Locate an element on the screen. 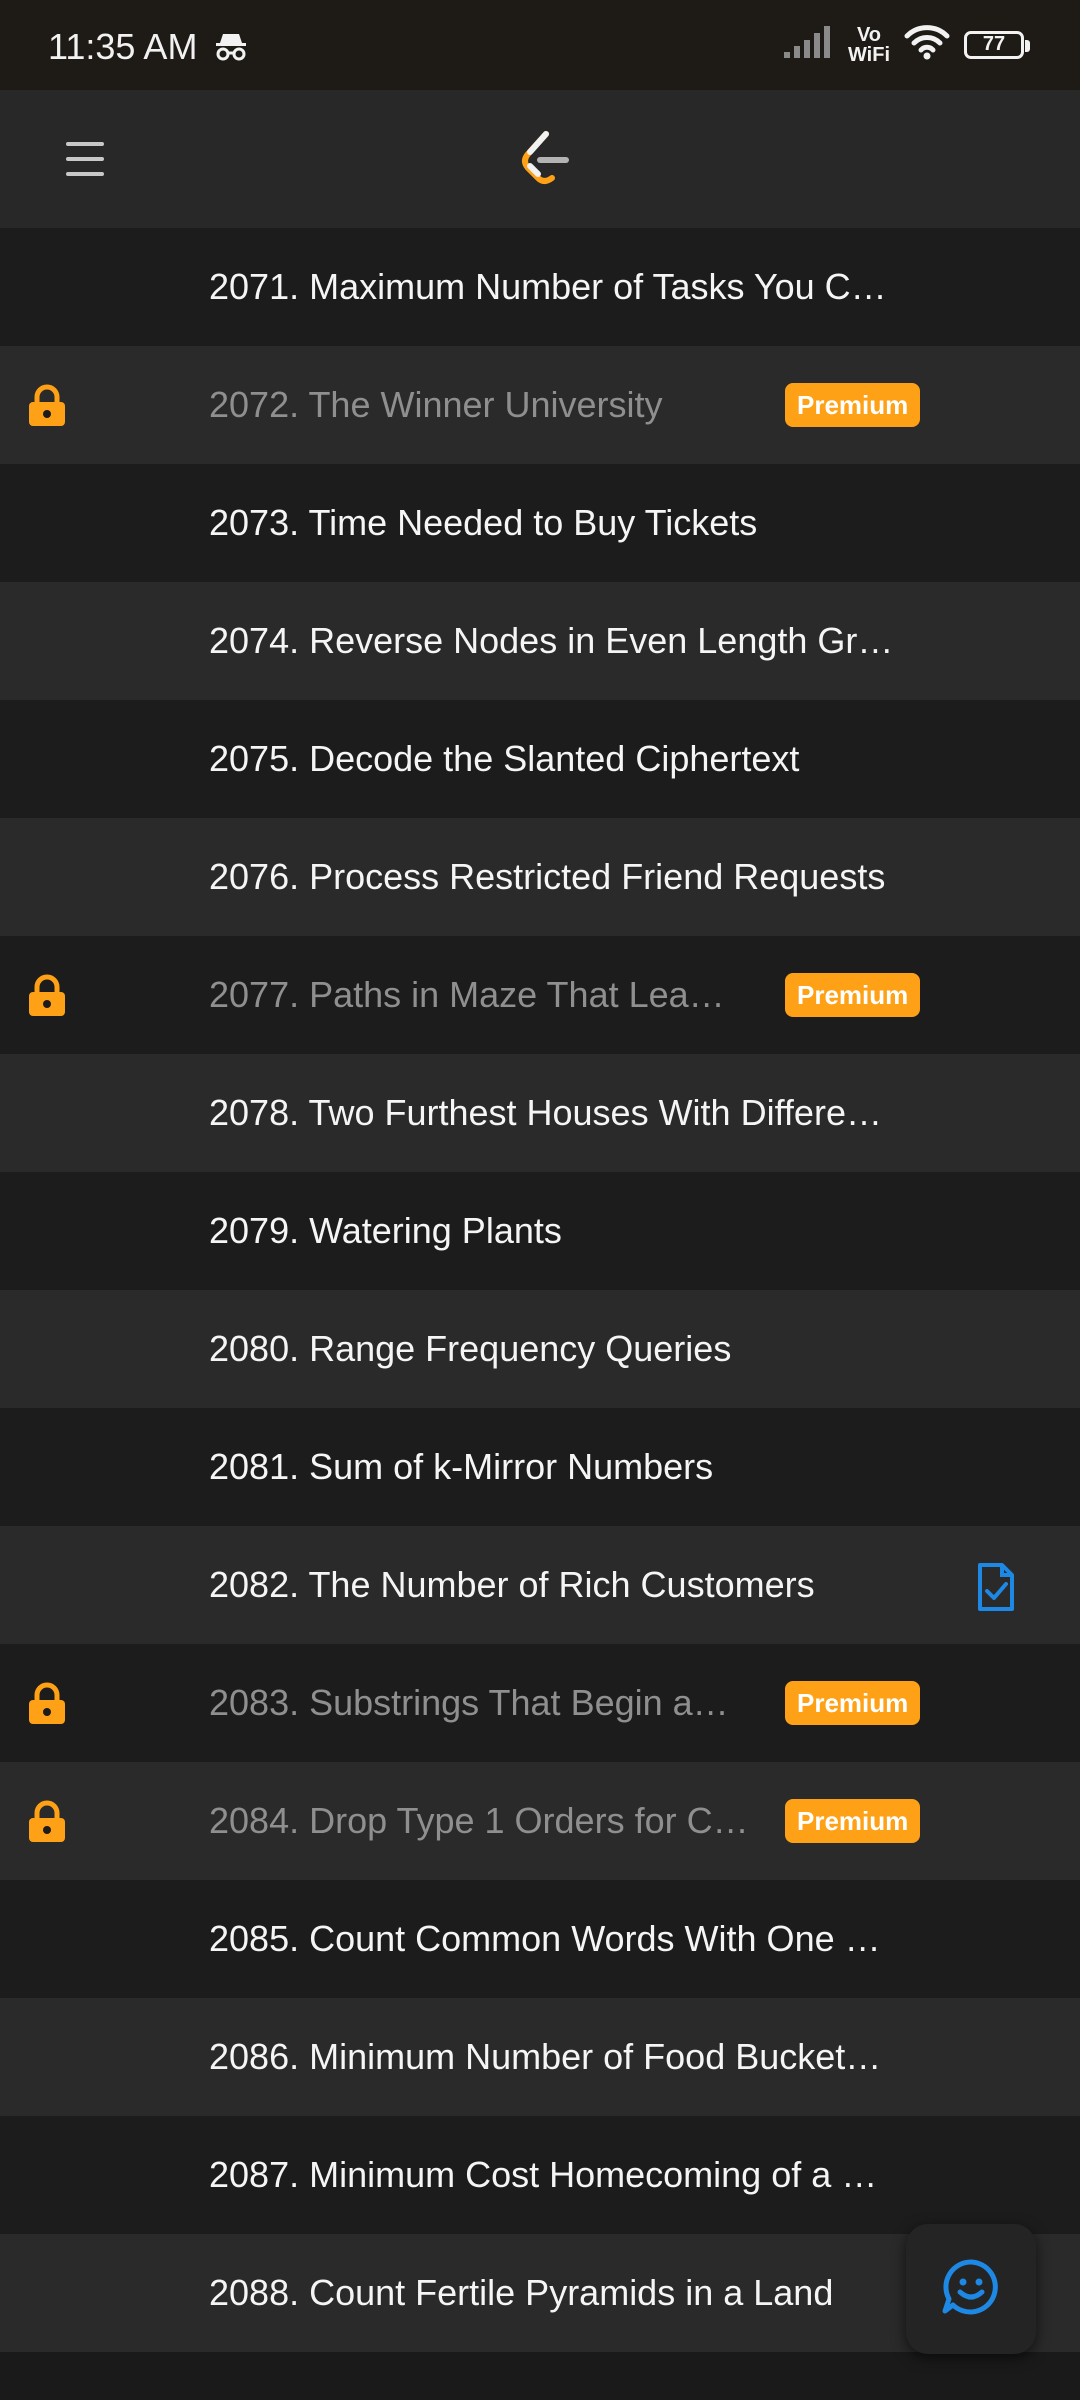 This screenshot has height=2400, width=1080. problem-title: 2079. Watering Plants is located at coordinates (385, 1230).